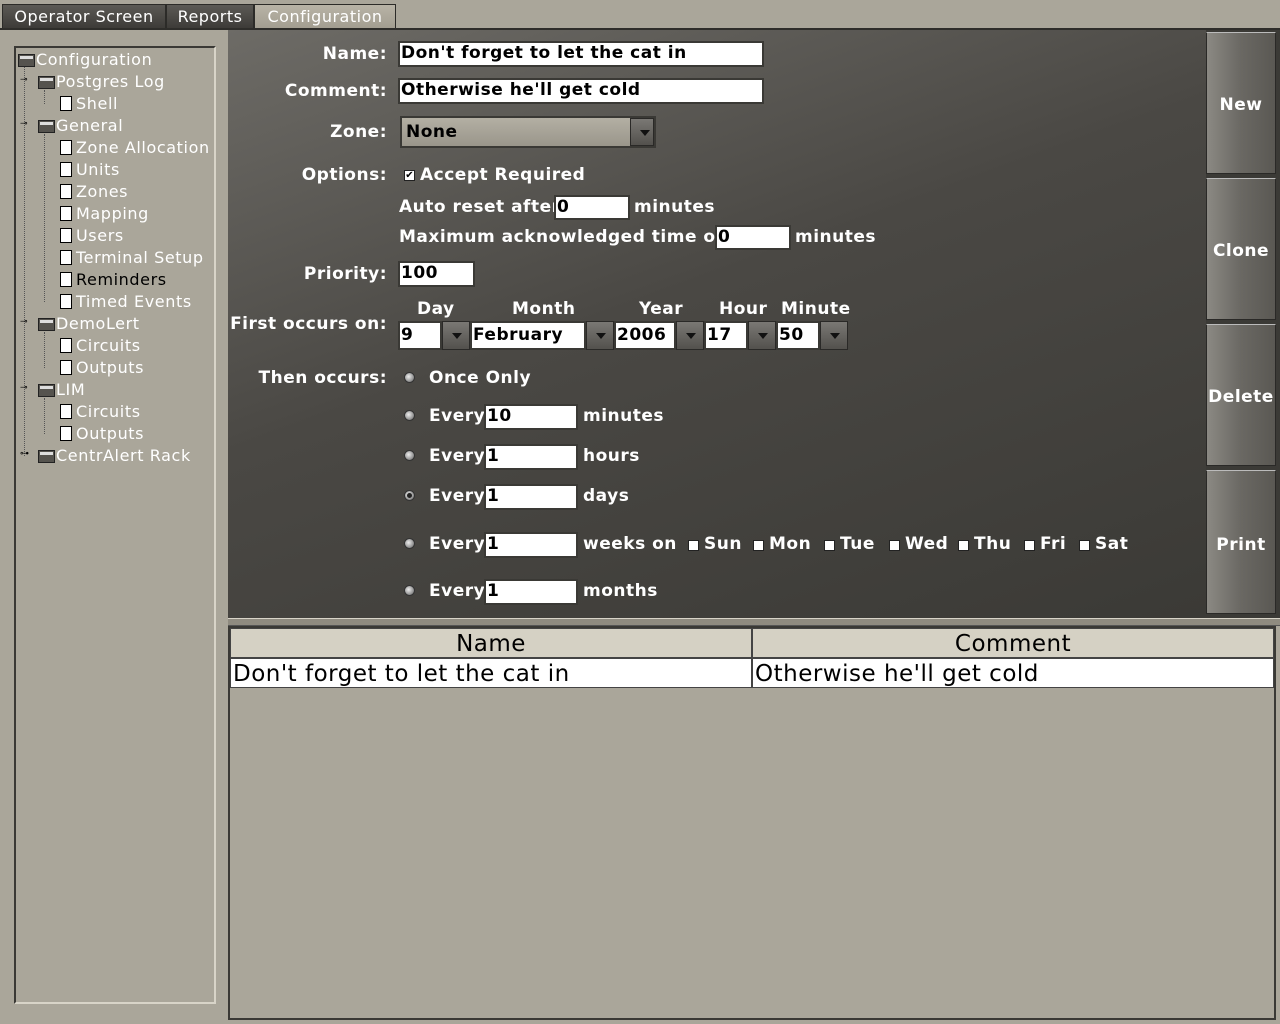  I want to click on comment-input: Otherwise he'll get cold, so click(581, 91).